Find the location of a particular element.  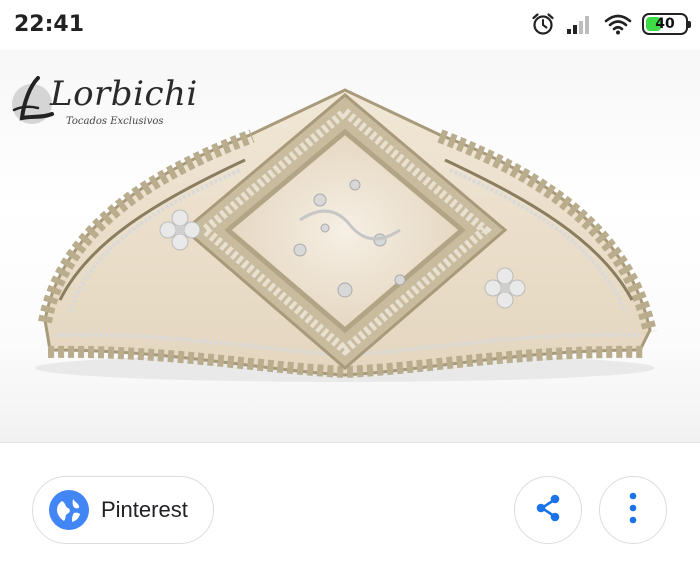

more-options-button is located at coordinates (633, 510).